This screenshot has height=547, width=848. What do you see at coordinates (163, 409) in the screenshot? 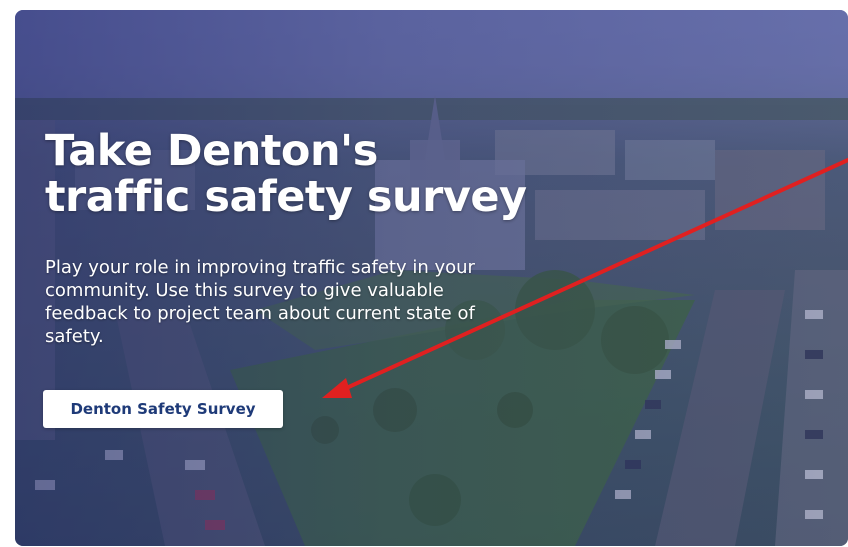
I see `denton-safety-survey-button: Denton Safety Survey` at bounding box center [163, 409].